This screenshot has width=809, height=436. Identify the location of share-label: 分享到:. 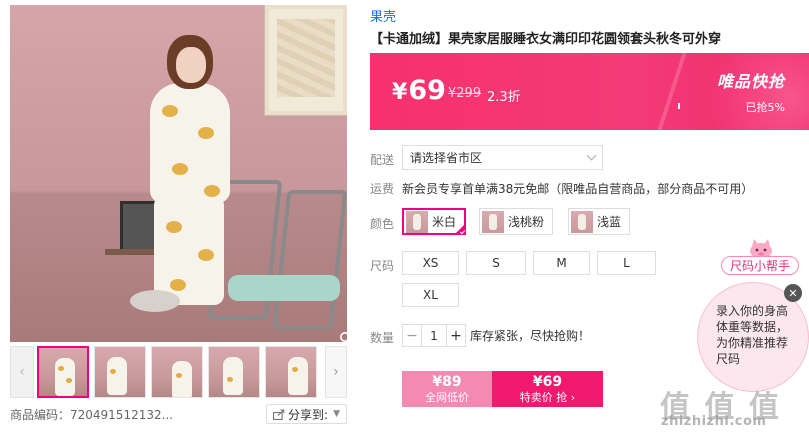
(308, 414).